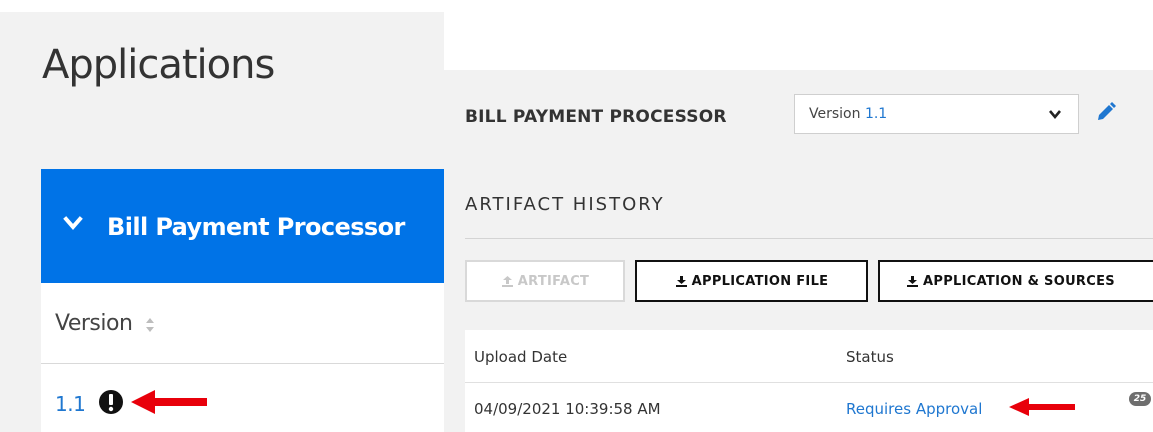 This screenshot has width=1153, height=432. Describe the element at coordinates (914, 409) in the screenshot. I see `status-link: Requires Approval` at that location.